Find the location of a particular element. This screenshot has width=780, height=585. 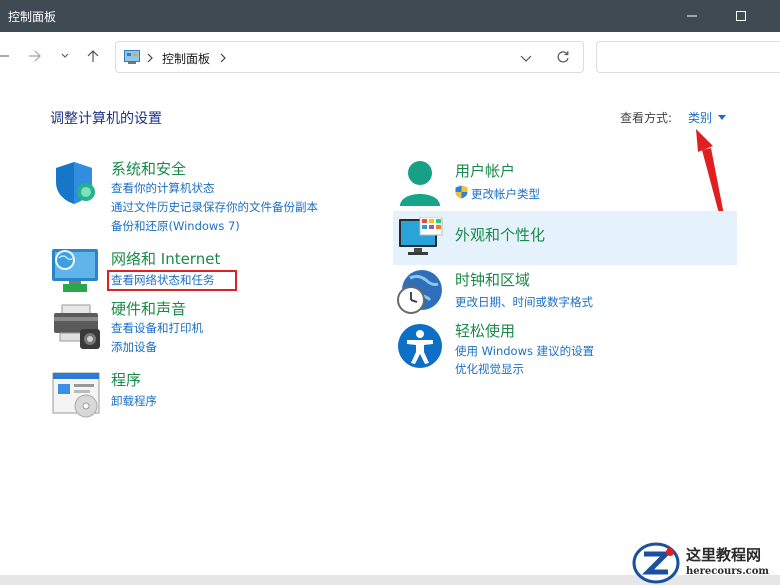

category-hardware-sound: 硬件和声音 is located at coordinates (148, 308).